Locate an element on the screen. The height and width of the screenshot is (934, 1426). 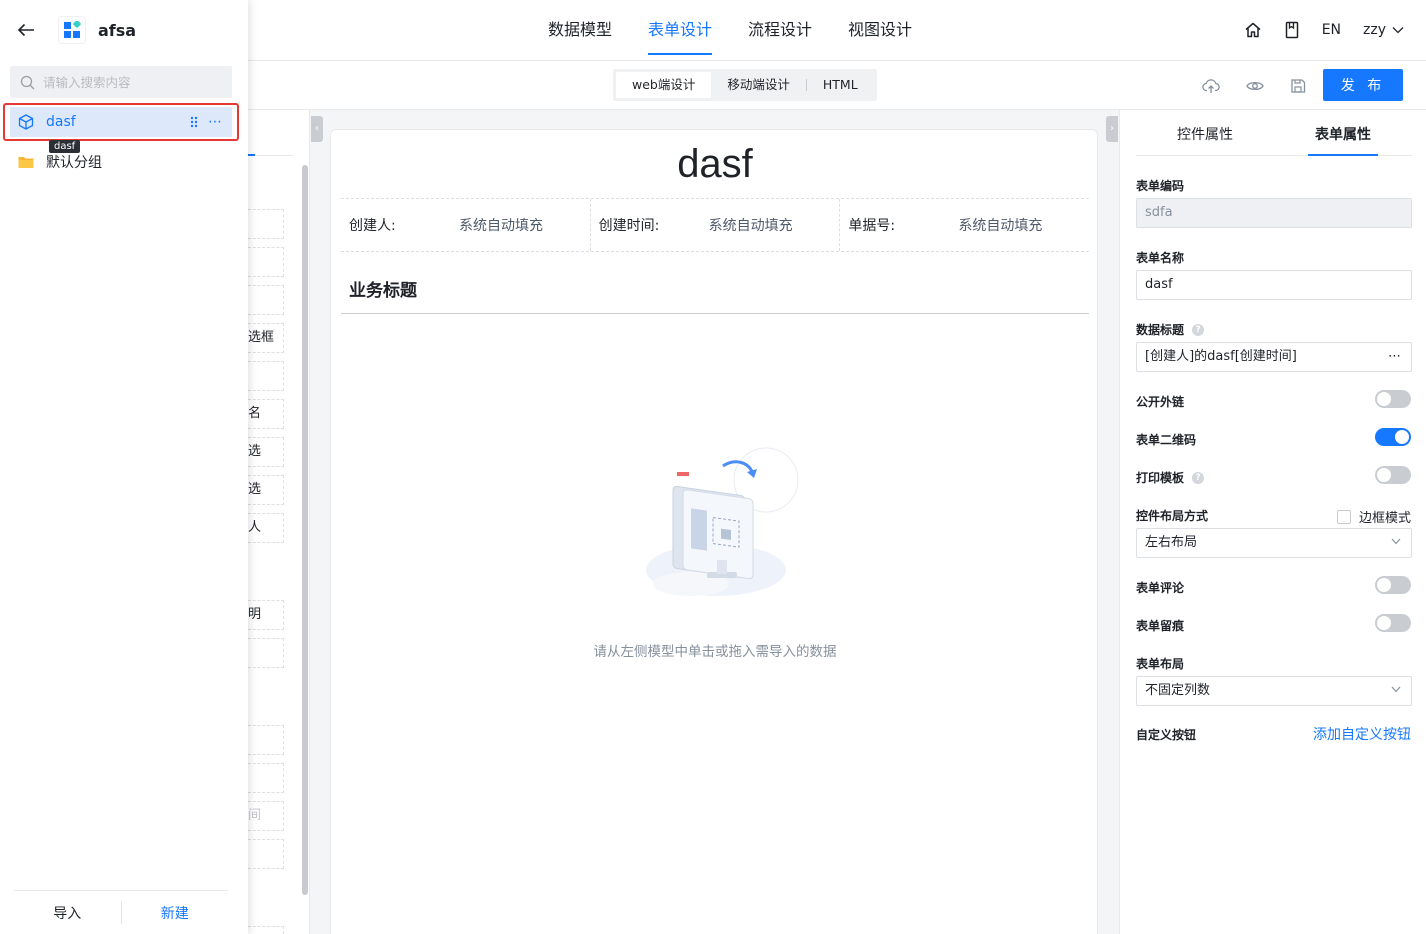
tooltip: dasf is located at coordinates (65, 146).